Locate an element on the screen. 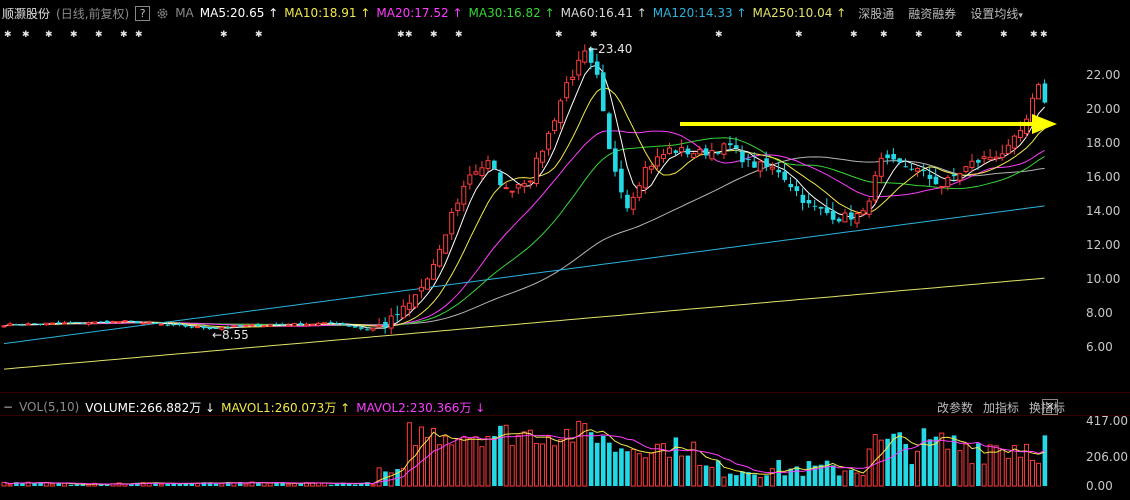  volume-tick-label: 417.00 is located at coordinates (1107, 421).